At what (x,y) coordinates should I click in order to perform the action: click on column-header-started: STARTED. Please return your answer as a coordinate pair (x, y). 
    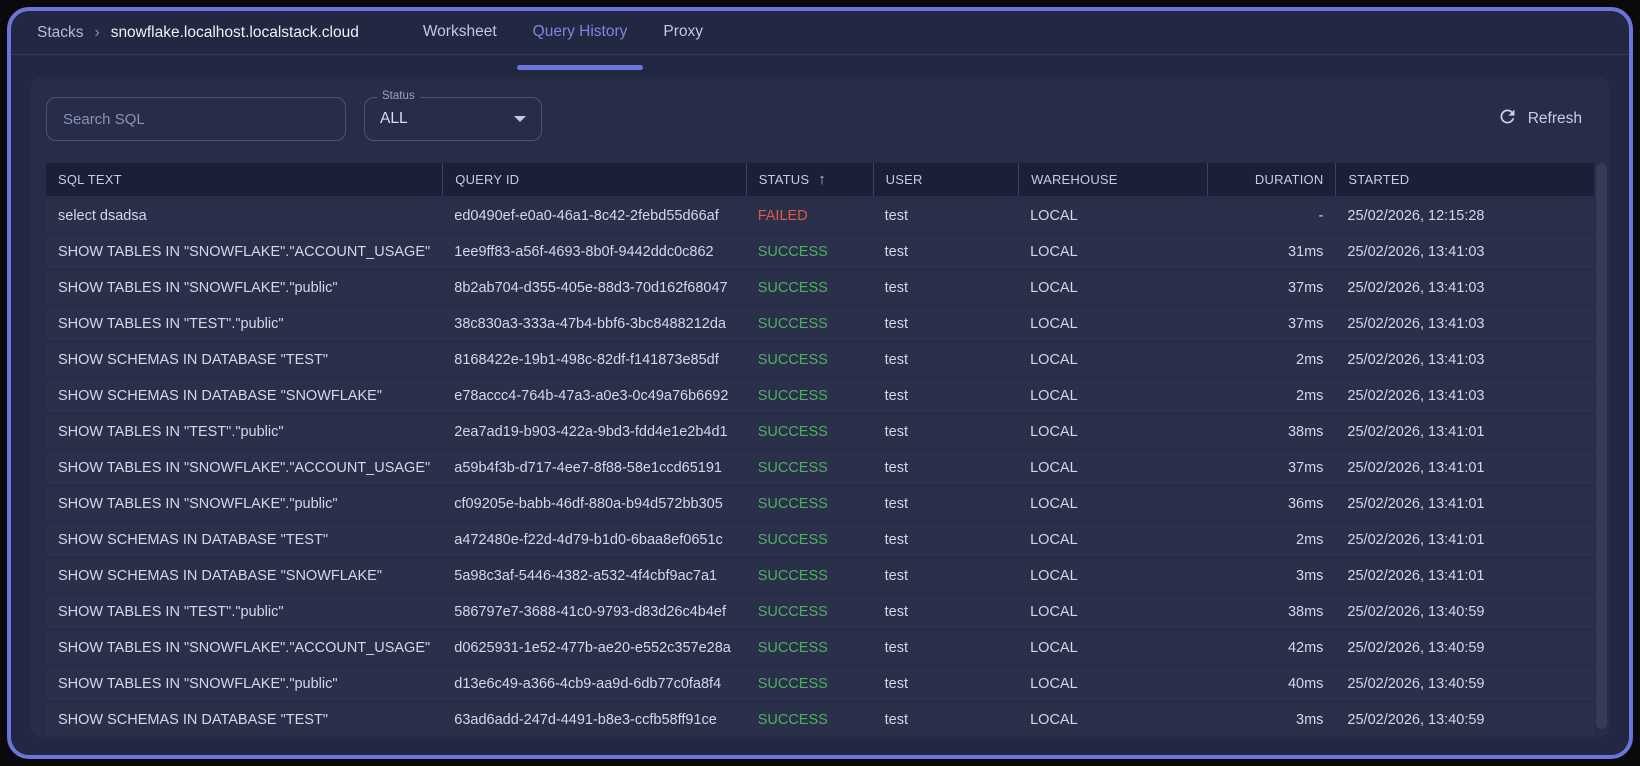
    Looking at the image, I should click on (1464, 179).